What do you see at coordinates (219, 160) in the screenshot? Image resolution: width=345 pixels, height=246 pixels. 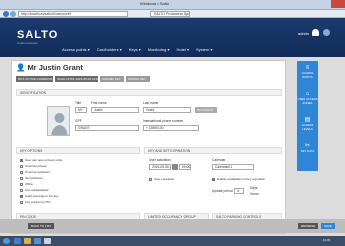 I see `calendar-label: Calendar` at bounding box center [219, 160].